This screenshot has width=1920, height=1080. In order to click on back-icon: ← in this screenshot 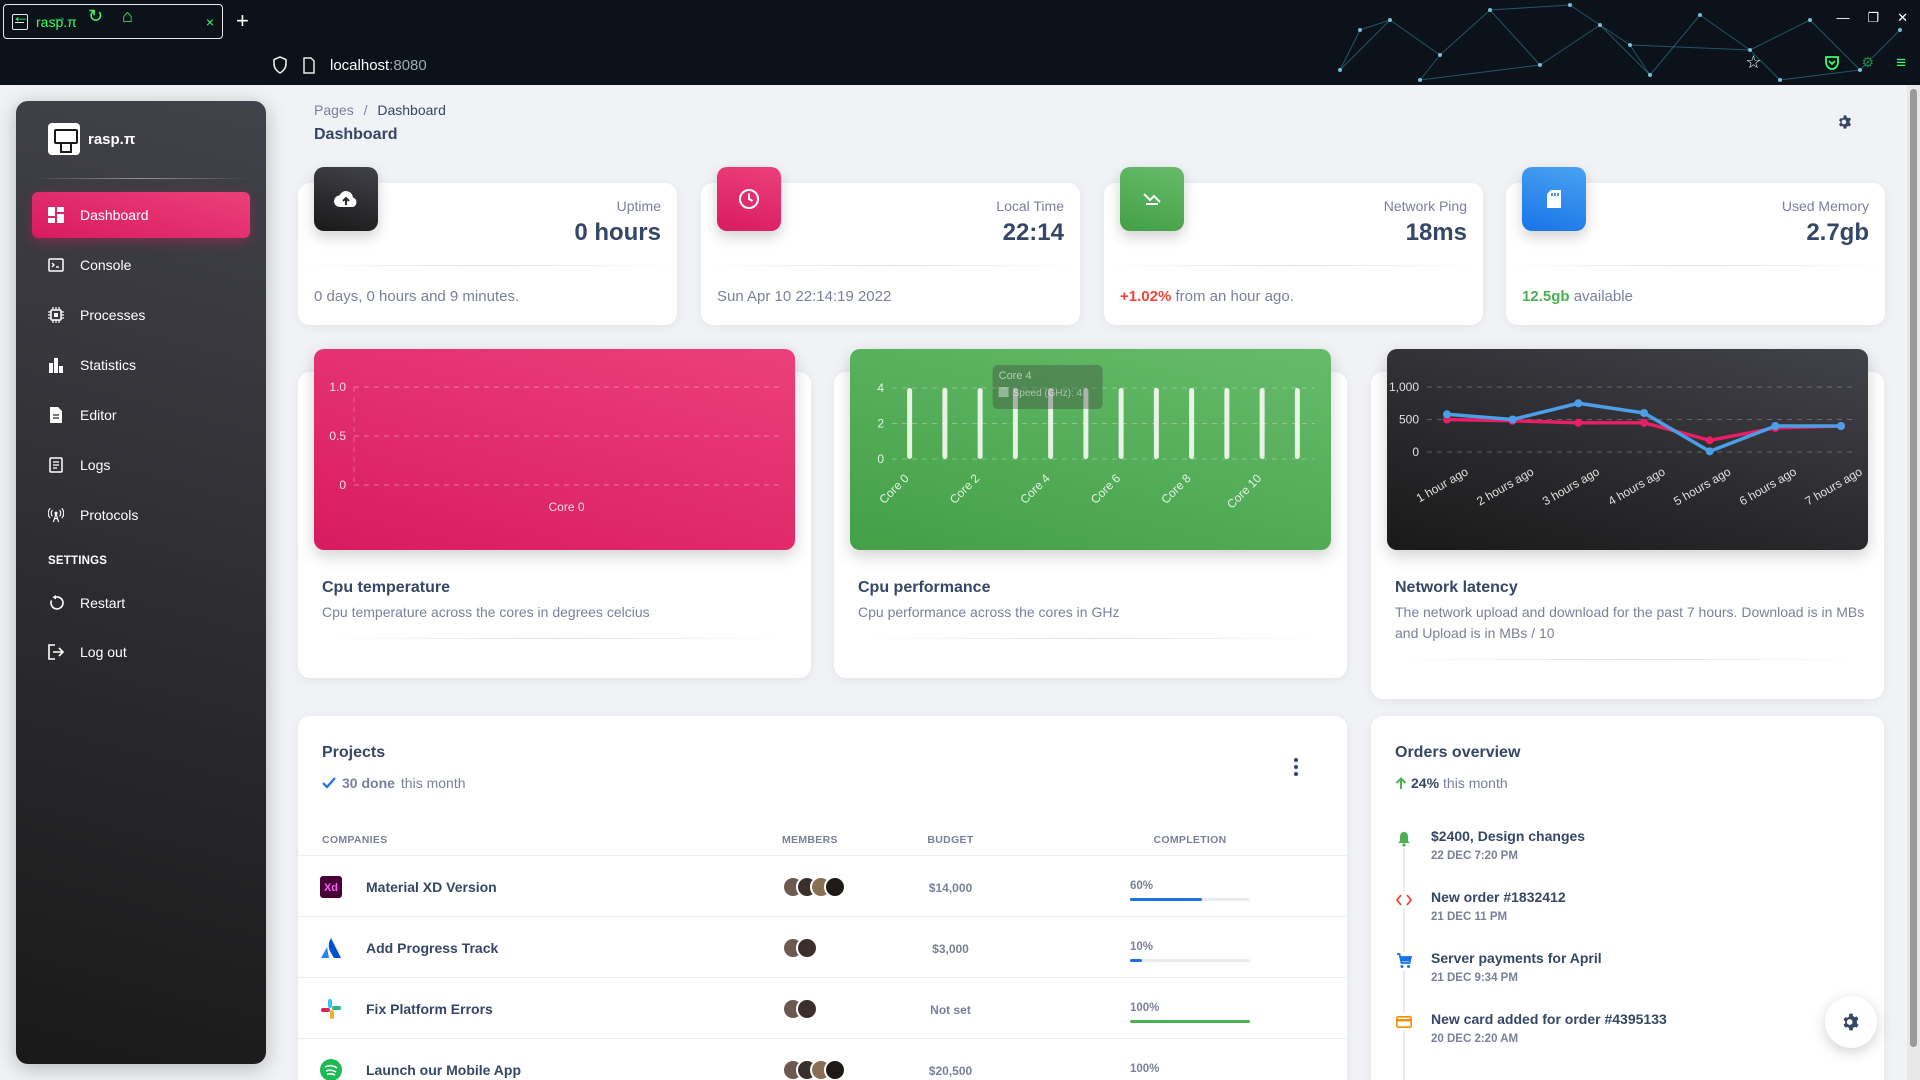, I will do `click(21, 16)`.